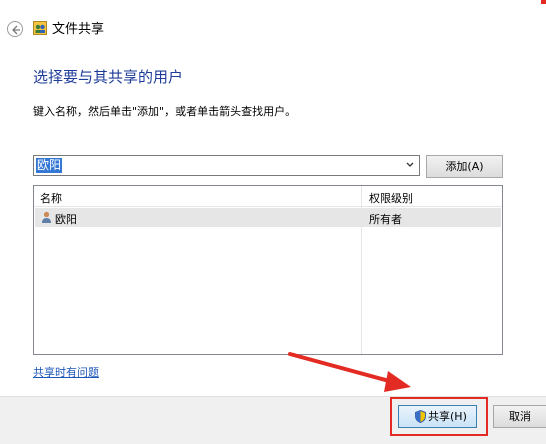 This screenshot has height=444, width=546. I want to click on chevron-down-icon, so click(410, 165).